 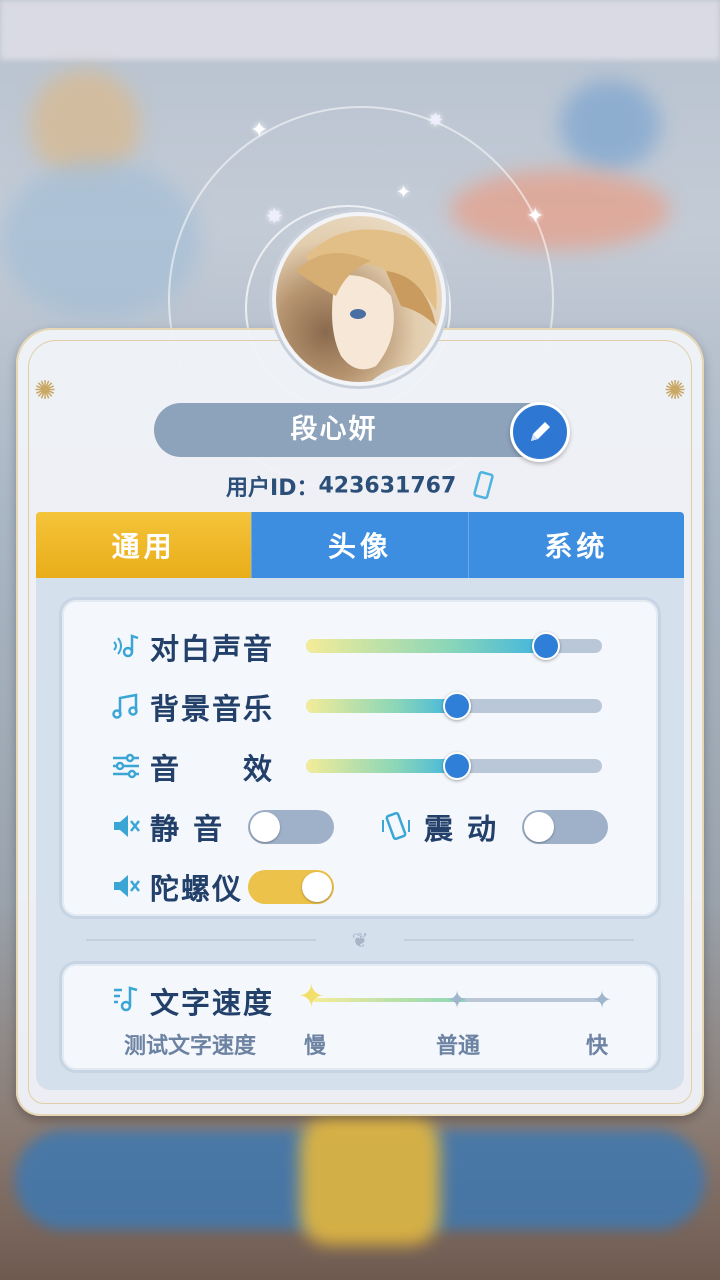 What do you see at coordinates (389, 1000) in the screenshot?
I see `text-speed-fill` at bounding box center [389, 1000].